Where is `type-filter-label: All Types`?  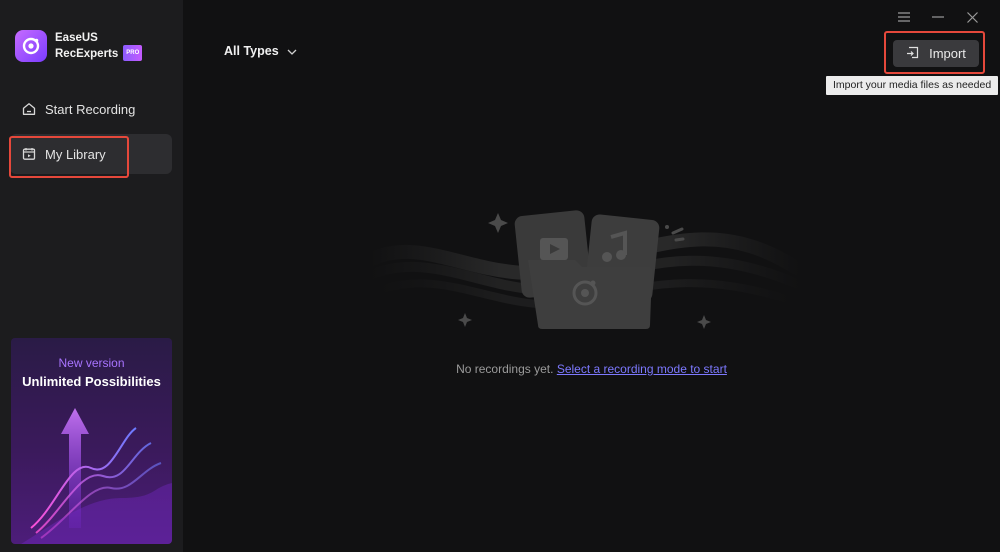 type-filter-label: All Types is located at coordinates (251, 51).